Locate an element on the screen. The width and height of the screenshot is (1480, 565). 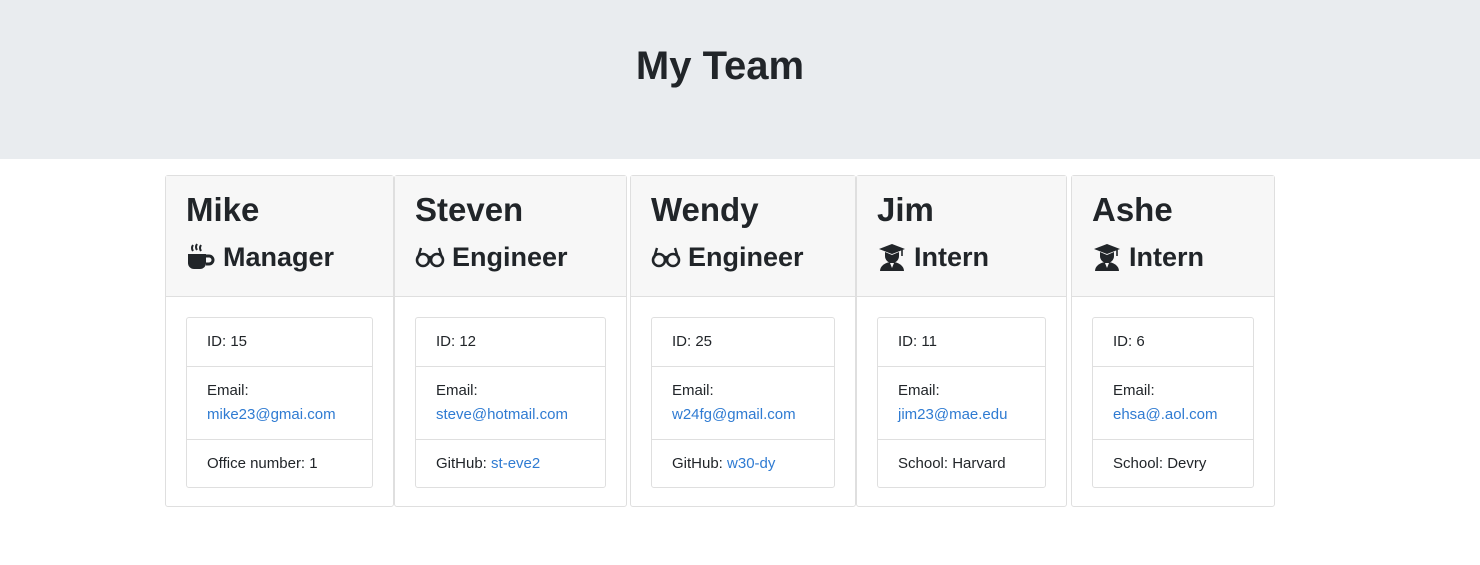
employee-name: Steven is located at coordinates (469, 209).